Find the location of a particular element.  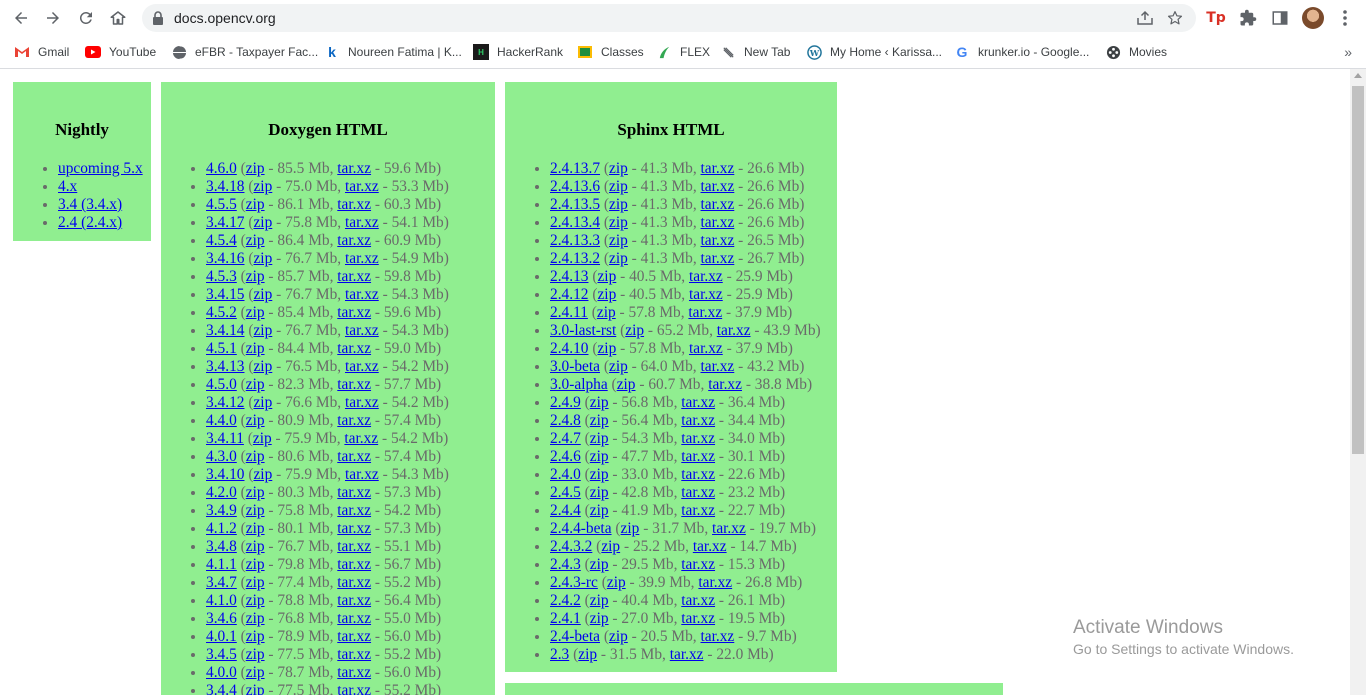

version-link: 4.0.1 is located at coordinates (221, 636).